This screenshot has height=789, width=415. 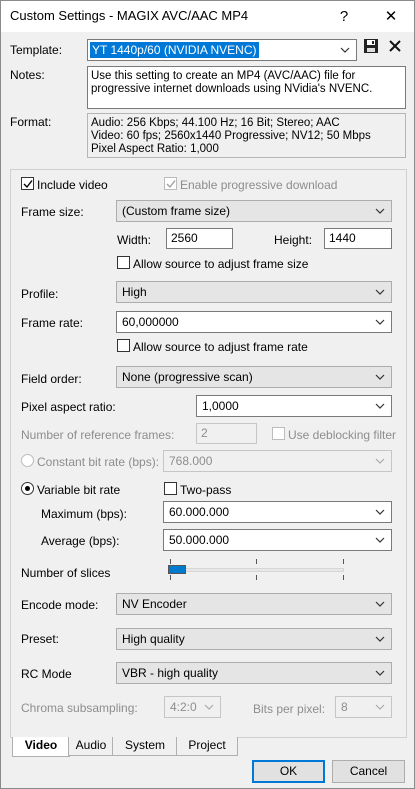 I want to click on pixel-aspect-label: Pixel aspect ratio:, so click(x=68, y=407).